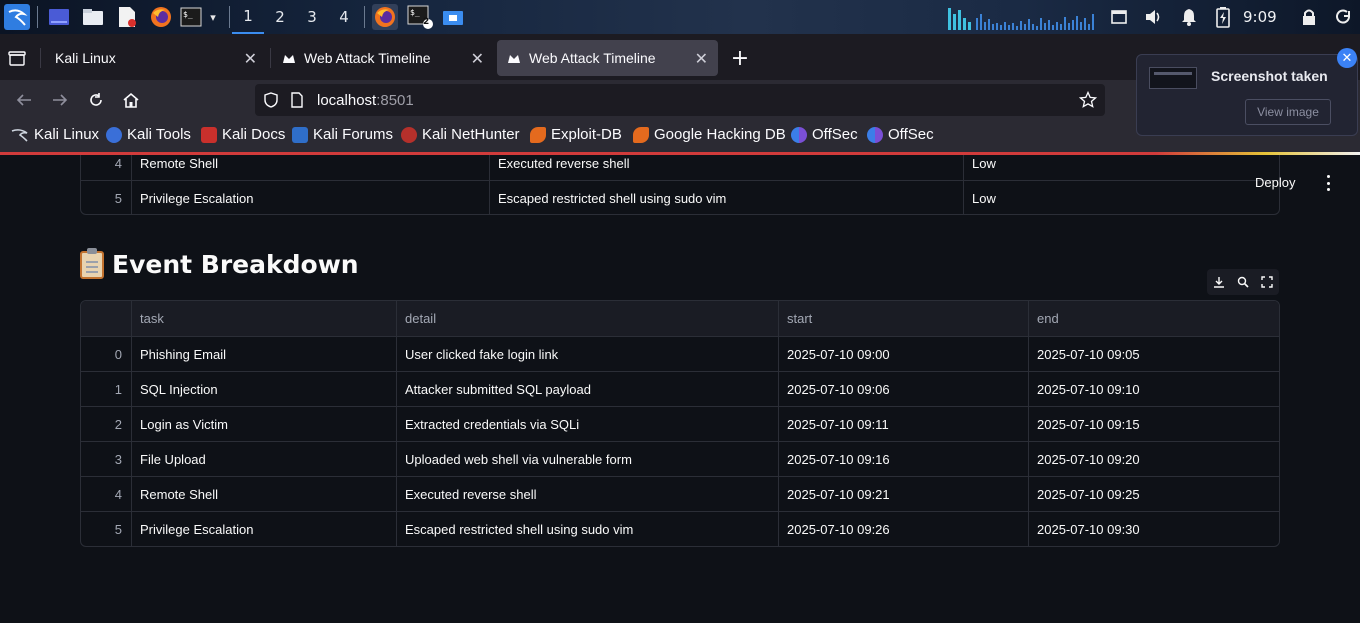  What do you see at coordinates (1153, 459) in the screenshot?
I see `end-cell: 2025-07-10 09:20` at bounding box center [1153, 459].